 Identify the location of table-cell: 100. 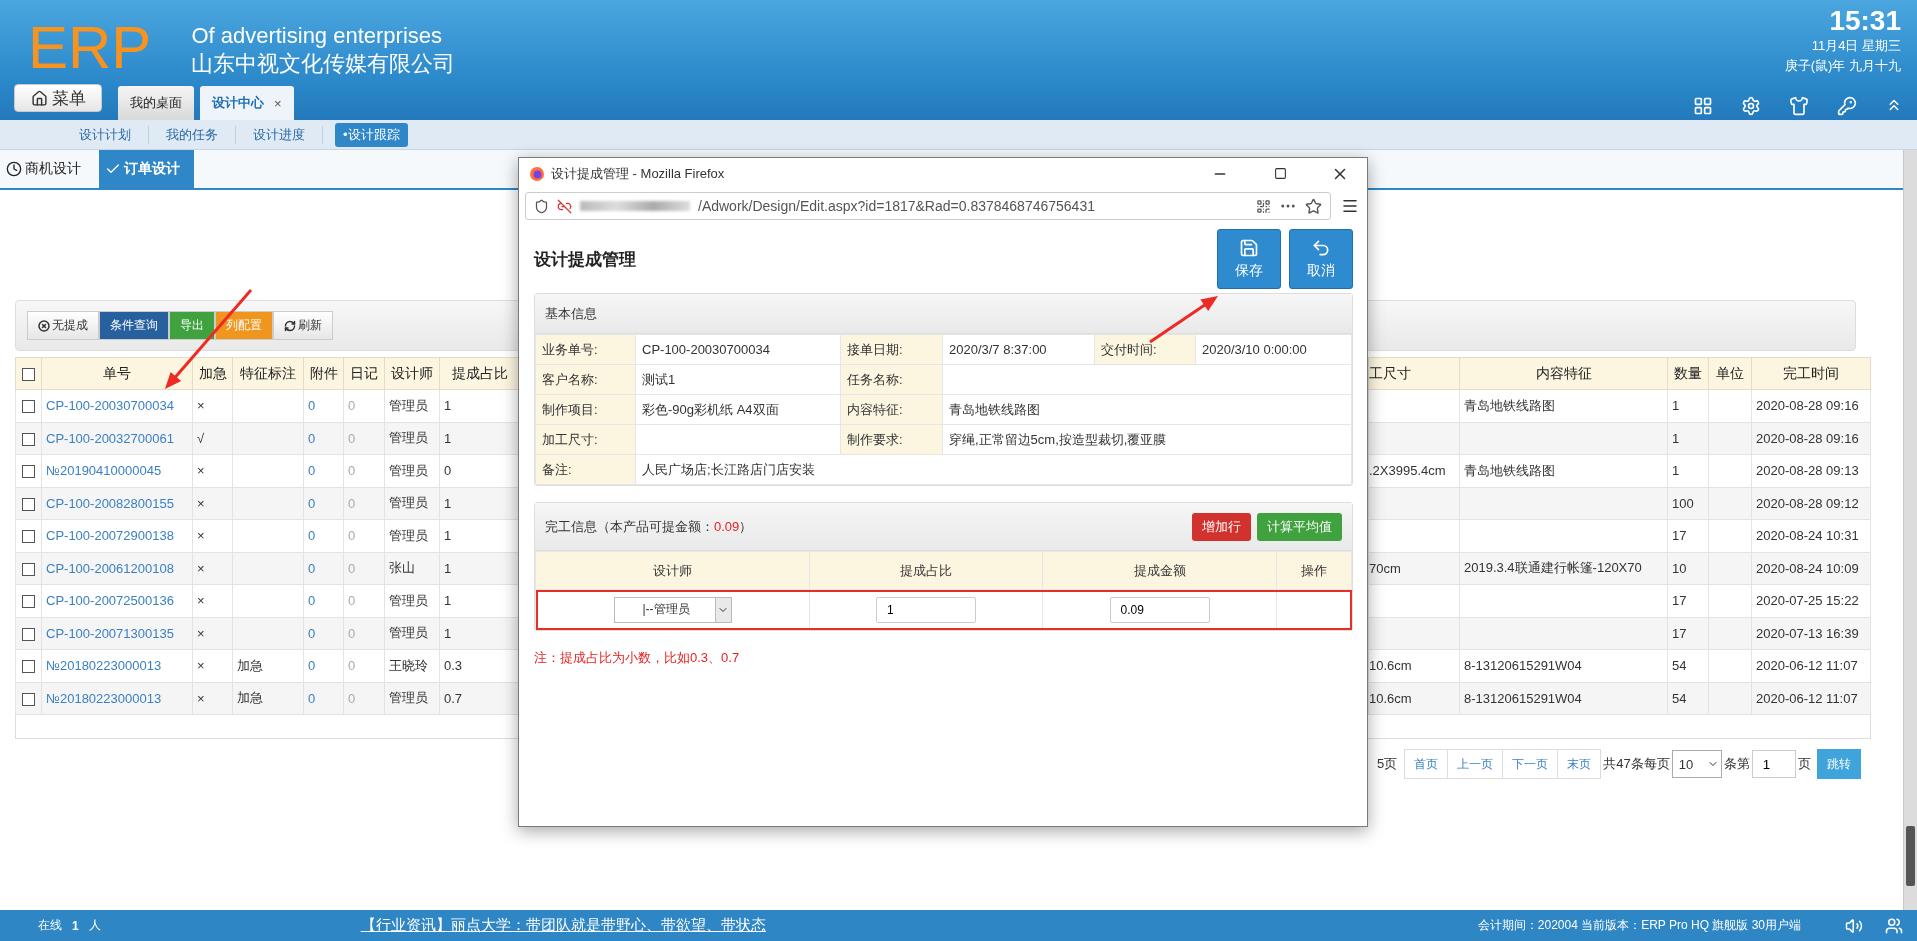
(1683, 503).